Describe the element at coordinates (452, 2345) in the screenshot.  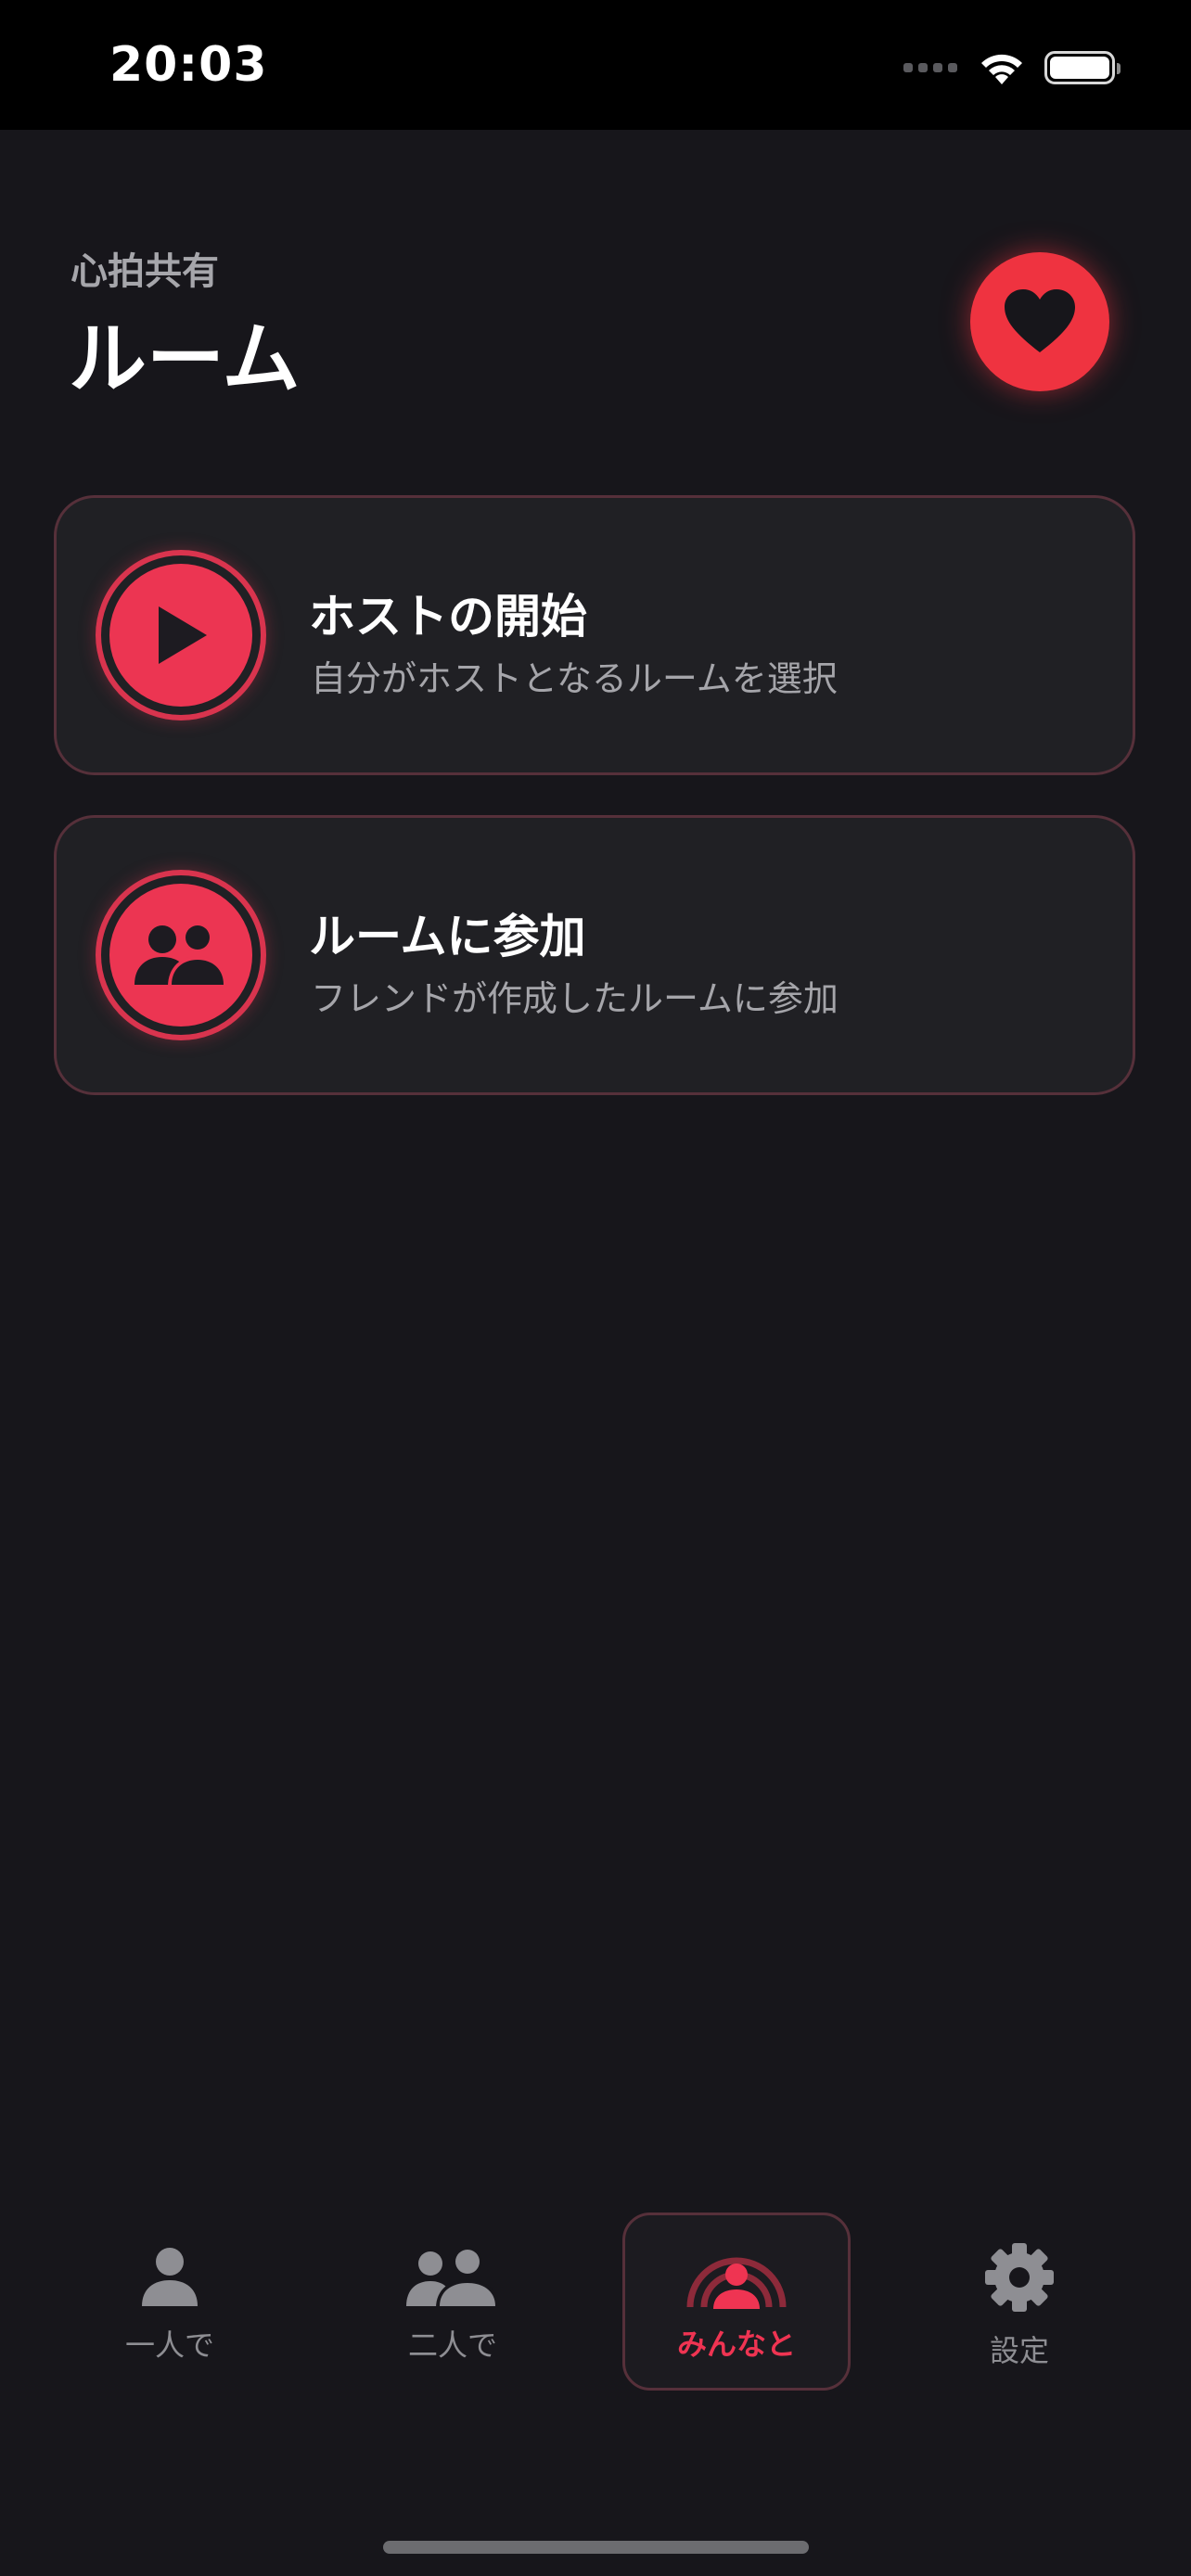
I see `tab-duo-label: 二人で` at that location.